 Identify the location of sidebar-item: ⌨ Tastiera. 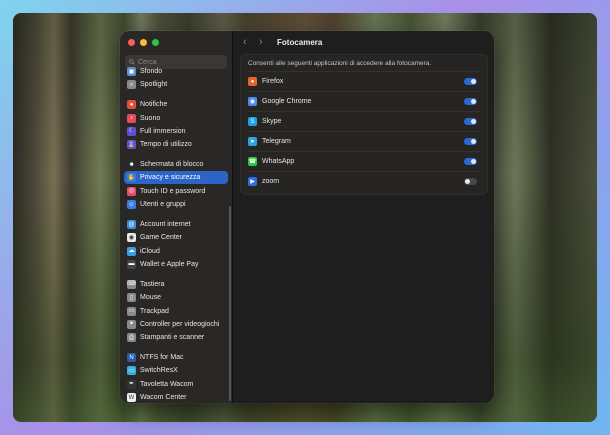
(176, 284).